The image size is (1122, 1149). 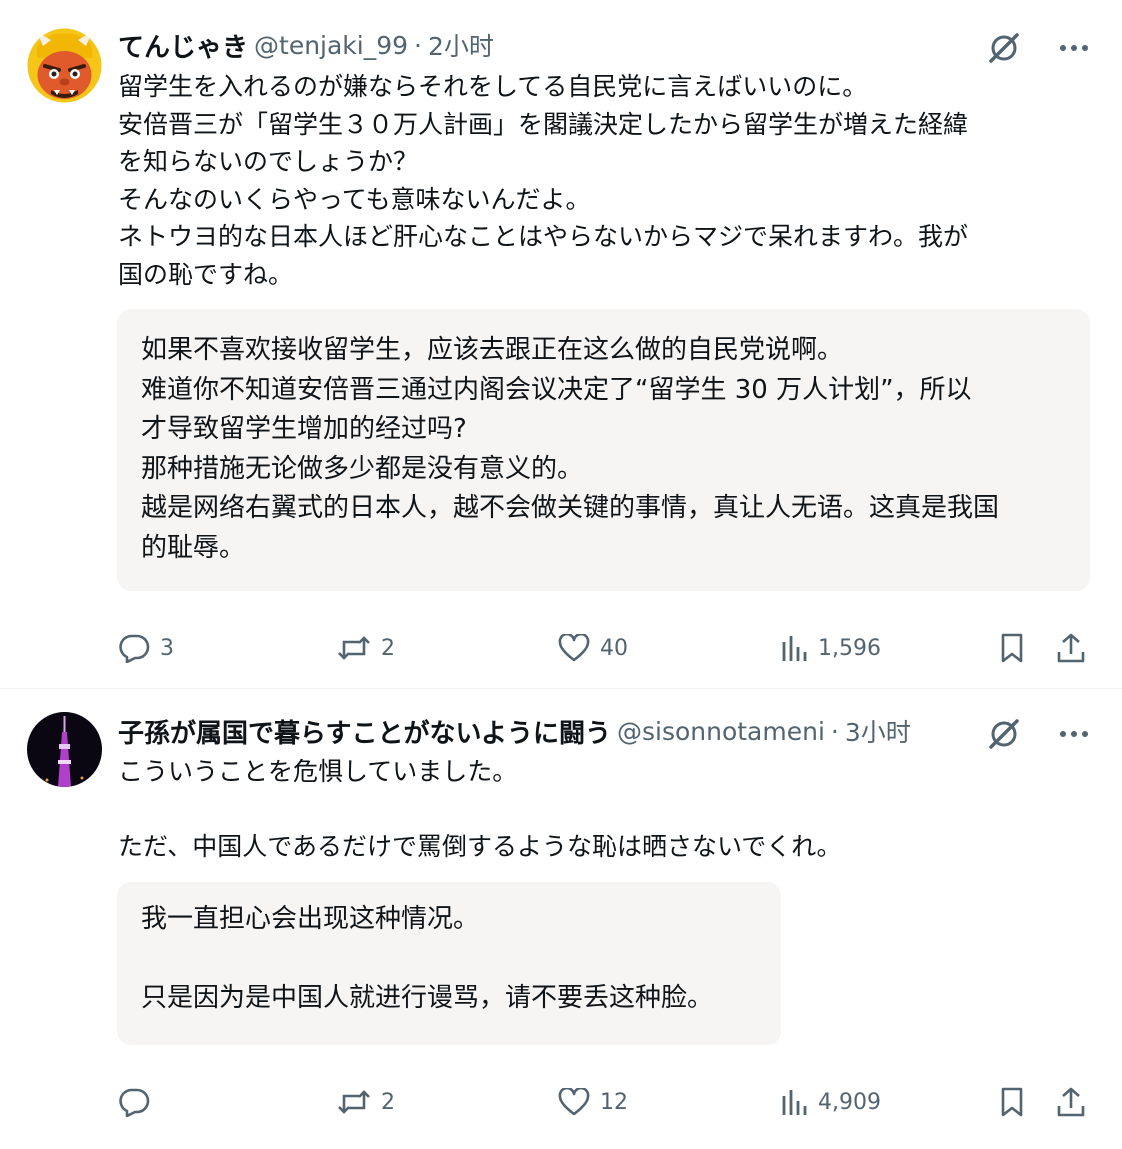 I want to click on views-count: 1,596, so click(x=849, y=648).